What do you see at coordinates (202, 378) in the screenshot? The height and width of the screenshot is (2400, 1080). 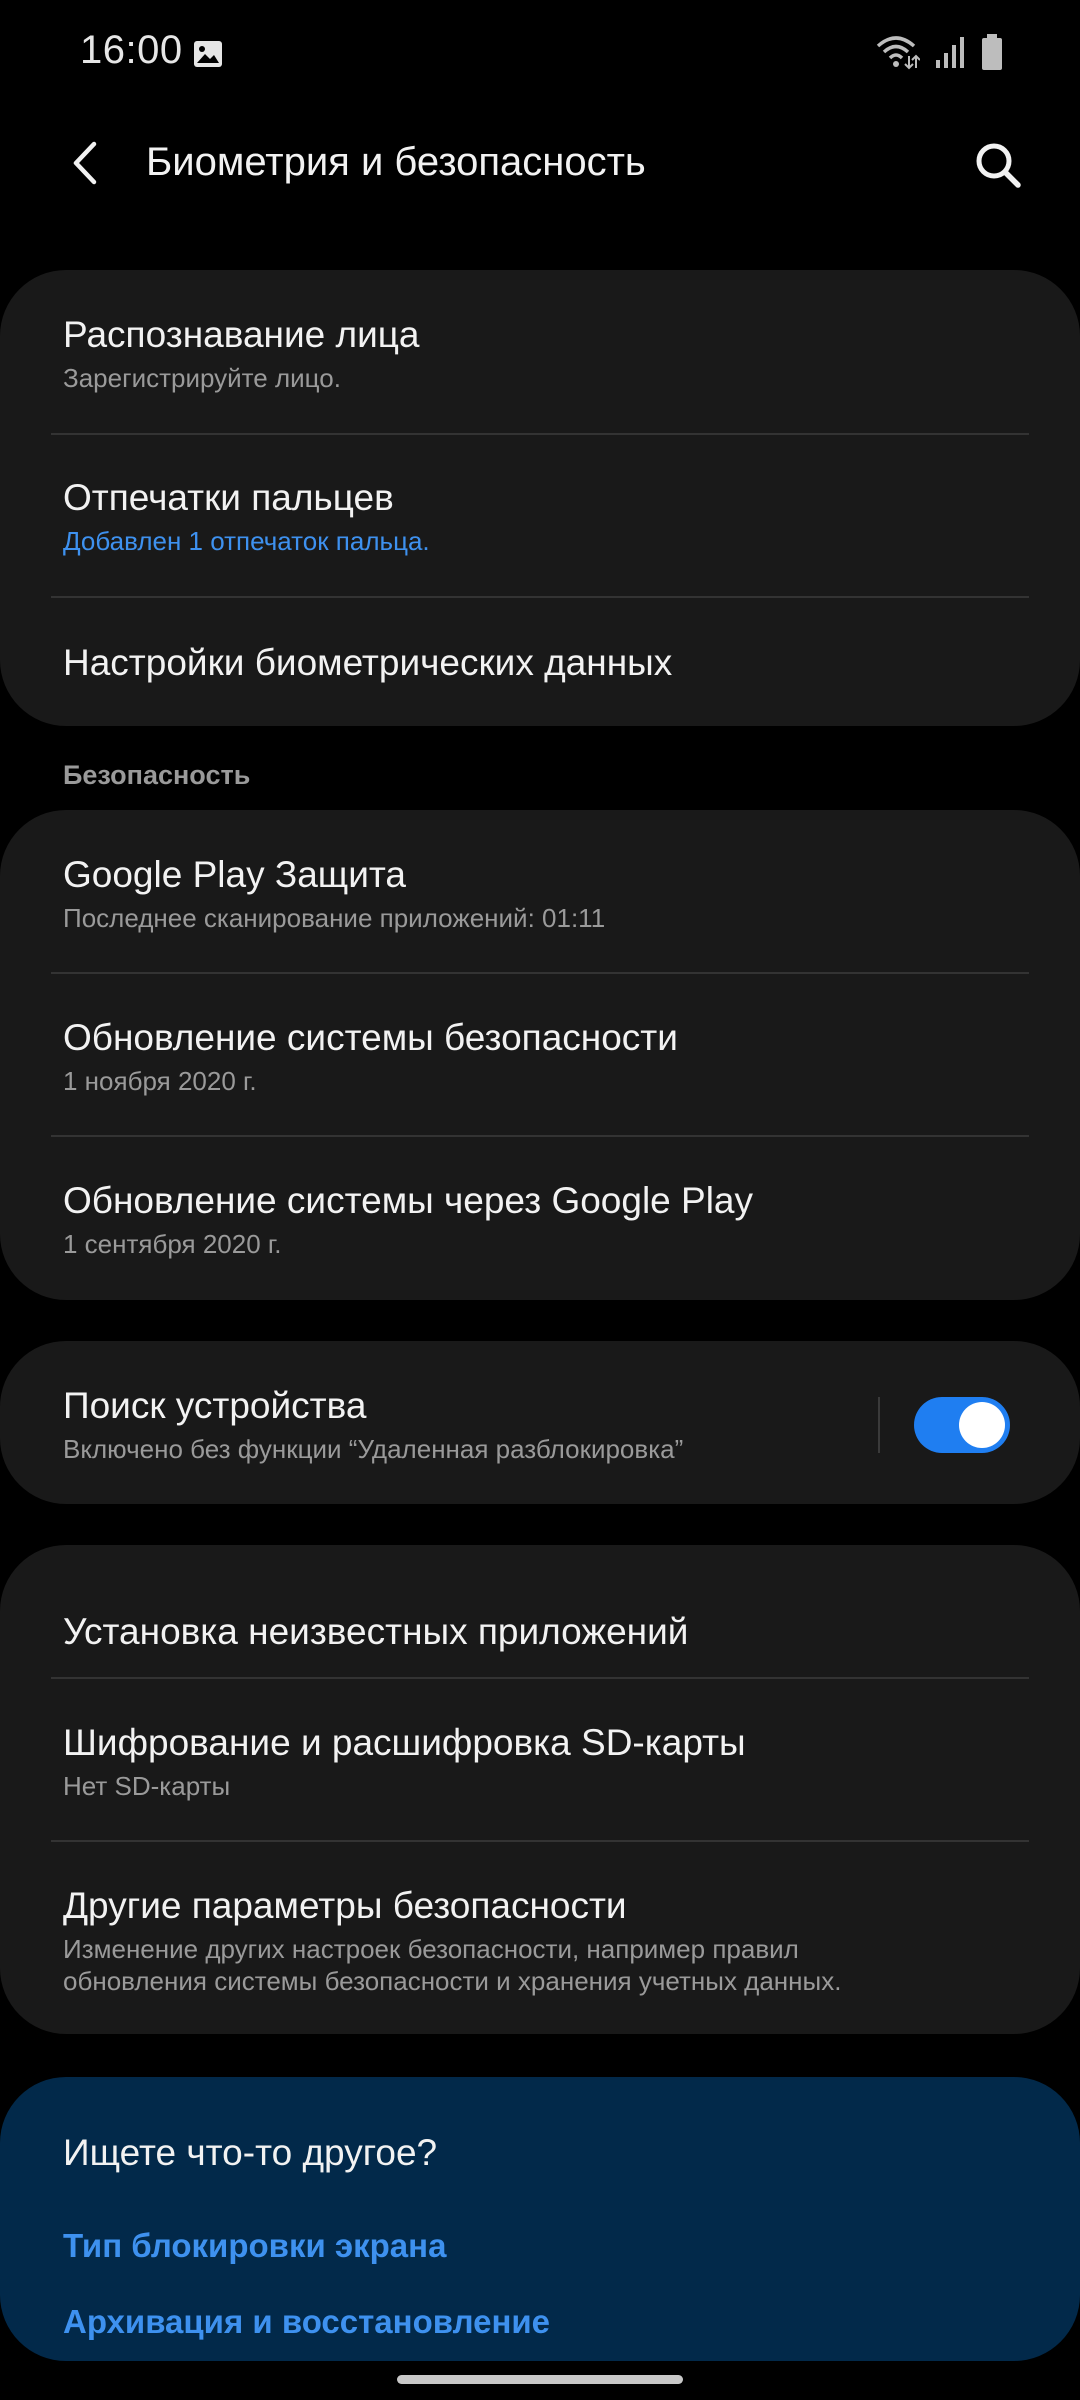 I see `face-recognition-subtitle: Зарегистрируйте лицо.` at bounding box center [202, 378].